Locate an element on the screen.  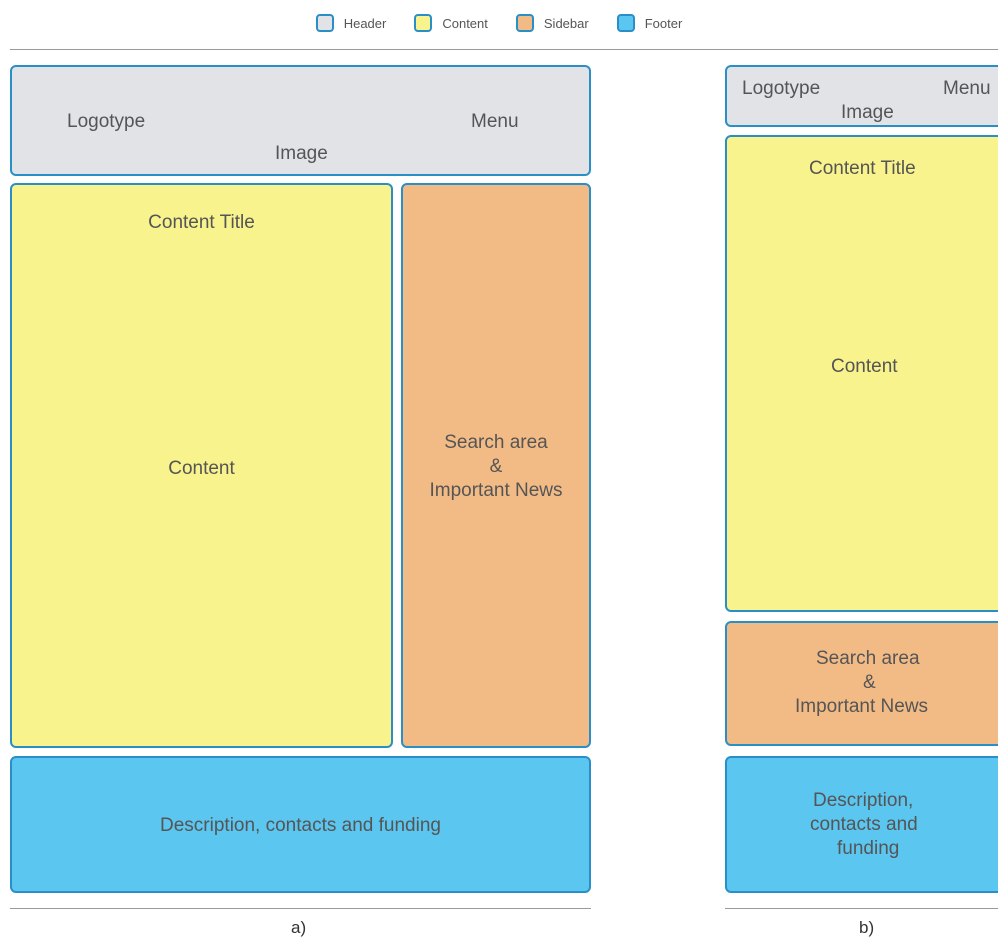
layout-a-sidebar-line2: & is located at coordinates (496, 466).